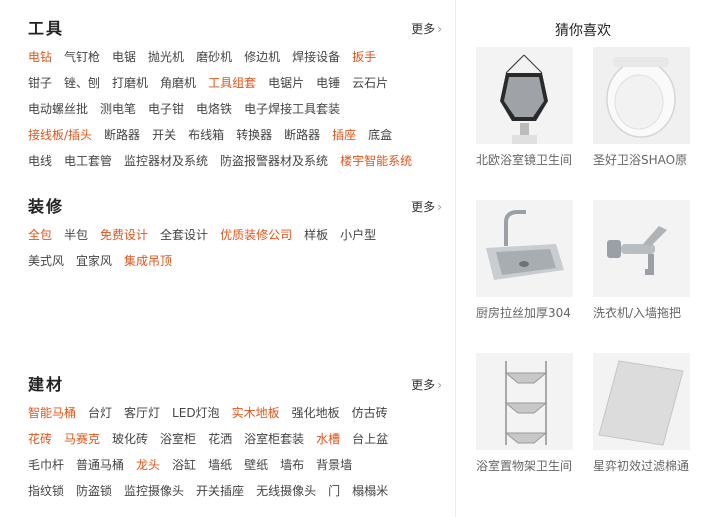 Image resolution: width=710 pixels, height=517 pixels. What do you see at coordinates (46, 465) in the screenshot?
I see `tag-link: 毛巾杆` at bounding box center [46, 465].